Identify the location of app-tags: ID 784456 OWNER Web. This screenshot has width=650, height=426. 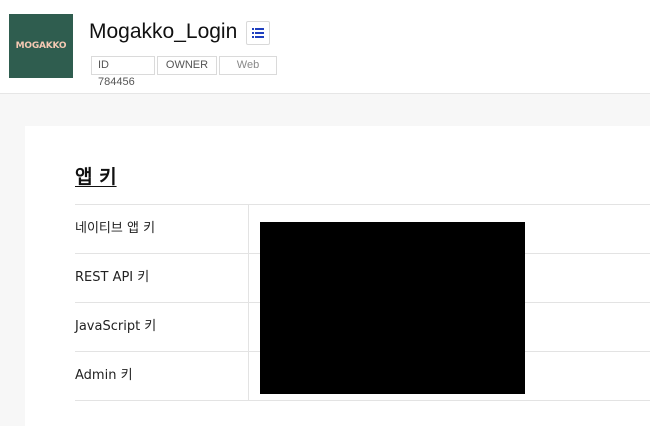
(185, 72).